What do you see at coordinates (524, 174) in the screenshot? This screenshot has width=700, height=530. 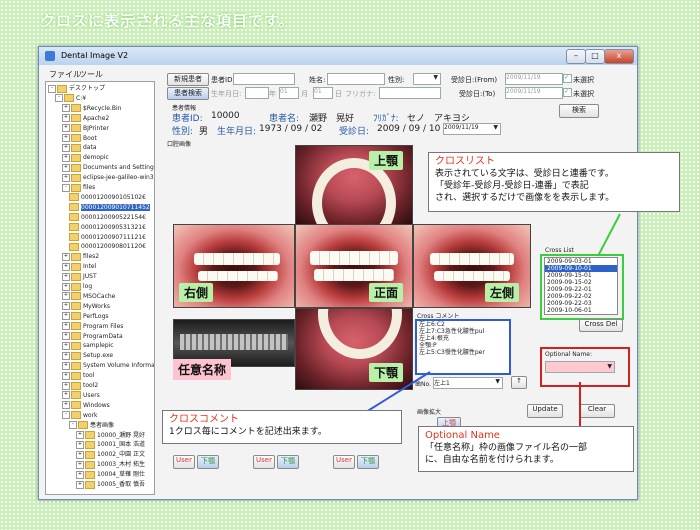 I see `cross-list-callout-line: 表示されている文字は、受診日と連番です。` at bounding box center [524, 174].